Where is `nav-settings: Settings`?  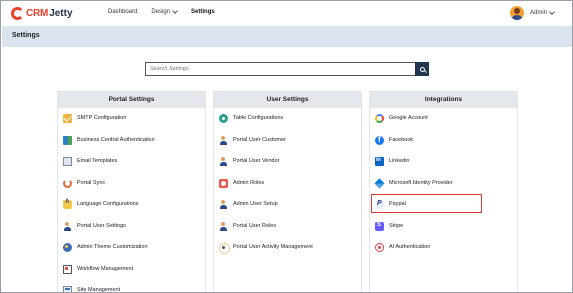 nav-settings: Settings is located at coordinates (203, 12).